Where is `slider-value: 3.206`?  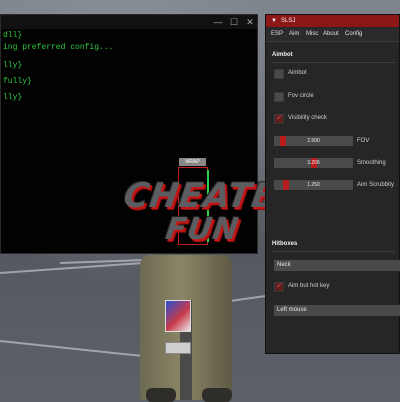 slider-value: 3.206 is located at coordinates (313, 163).